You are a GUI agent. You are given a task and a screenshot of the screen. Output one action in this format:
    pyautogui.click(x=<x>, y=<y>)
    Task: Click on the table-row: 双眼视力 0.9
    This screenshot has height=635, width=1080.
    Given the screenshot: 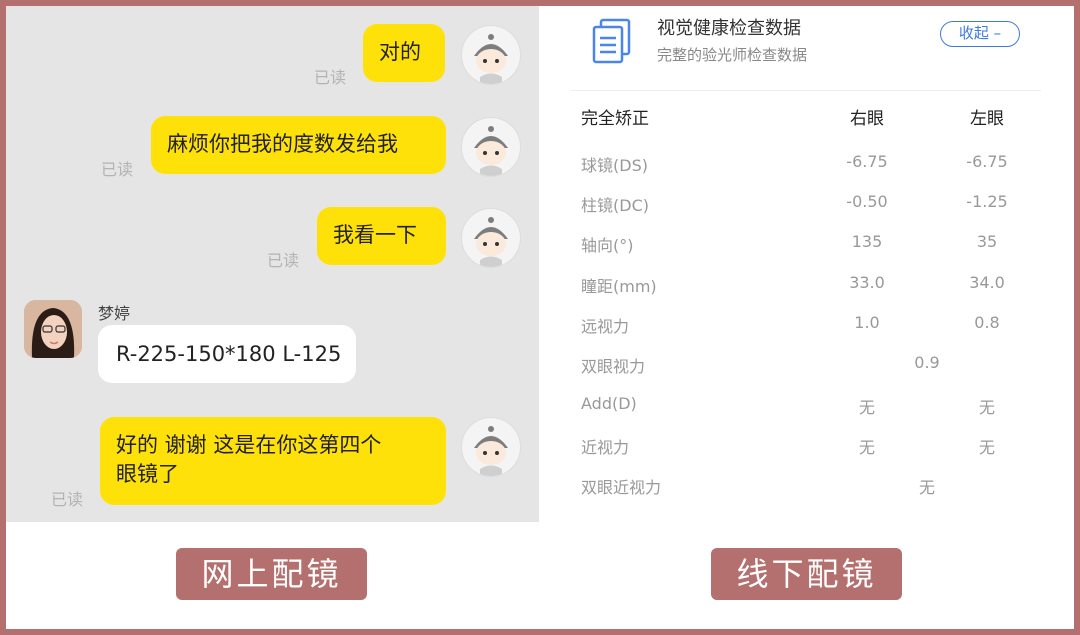 What is the action you would take?
    pyautogui.click(x=807, y=368)
    